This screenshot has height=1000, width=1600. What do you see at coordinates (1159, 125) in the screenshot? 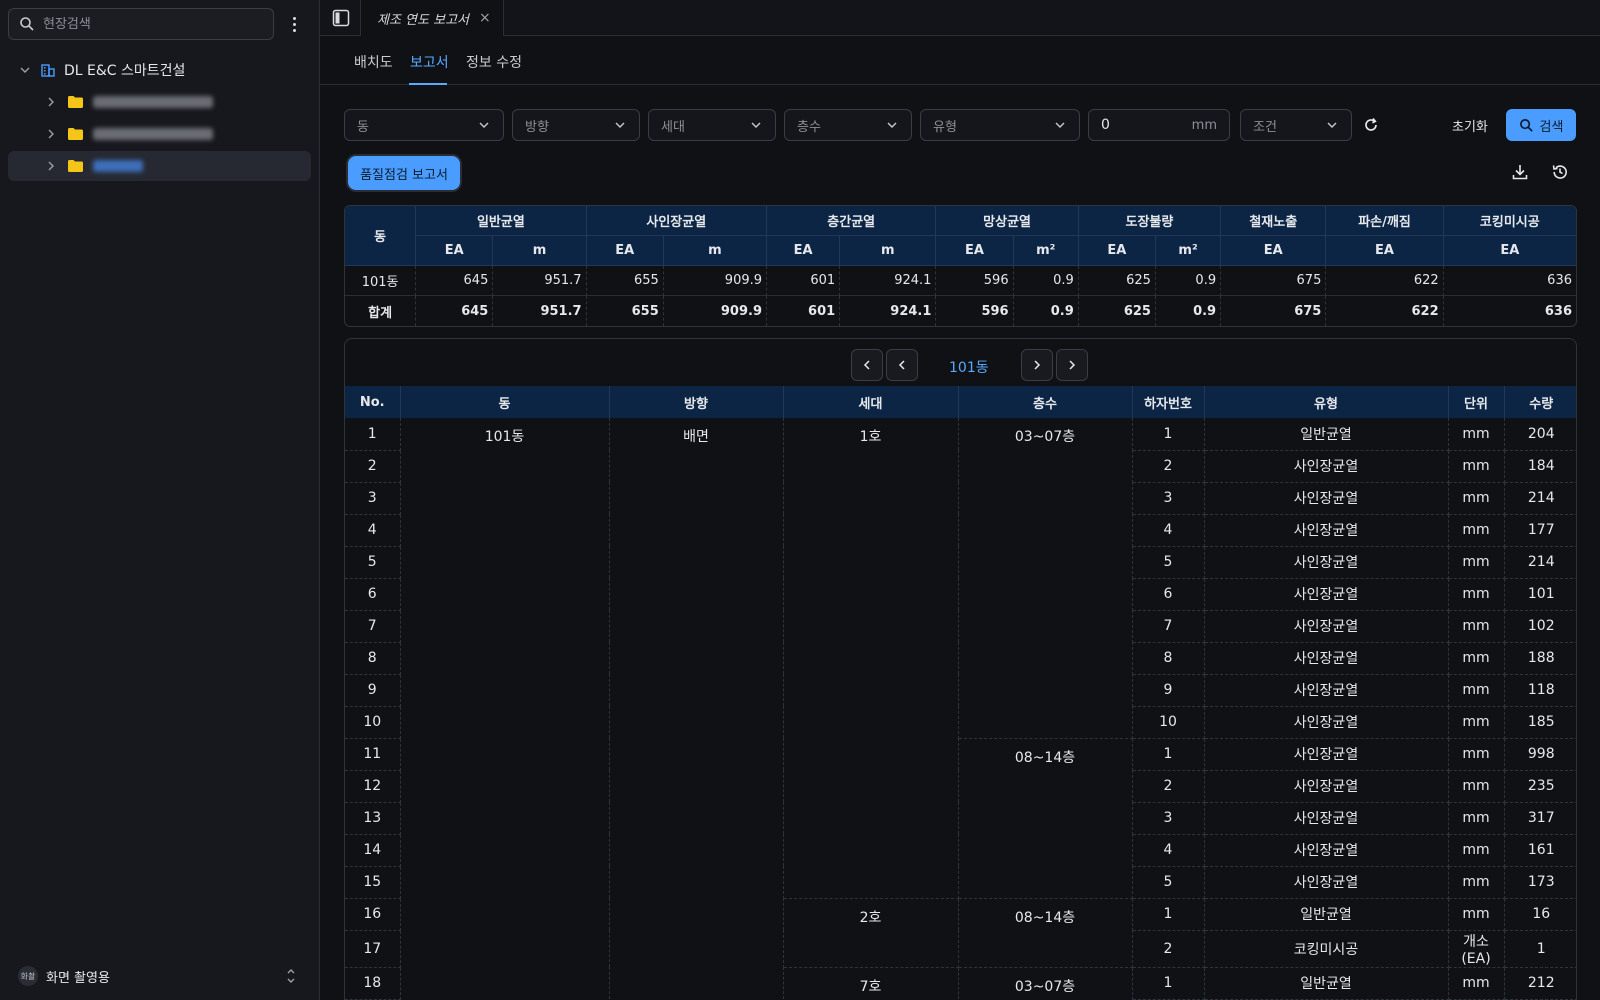
I see `size-input: 0 mm` at bounding box center [1159, 125].